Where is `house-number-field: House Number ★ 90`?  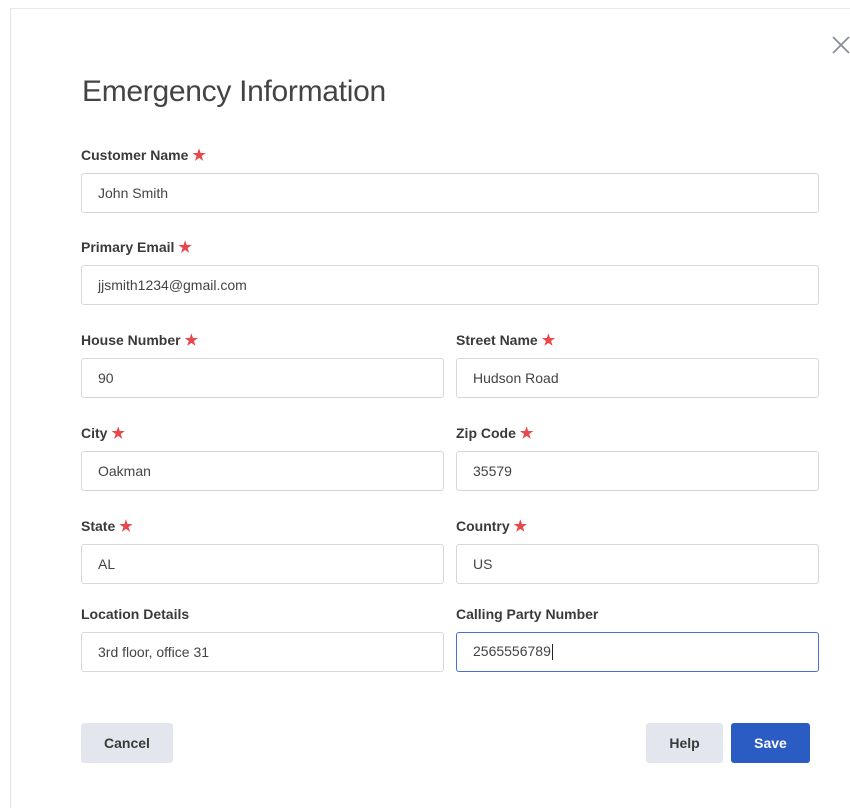 house-number-field: House Number ★ 90 is located at coordinates (262, 364).